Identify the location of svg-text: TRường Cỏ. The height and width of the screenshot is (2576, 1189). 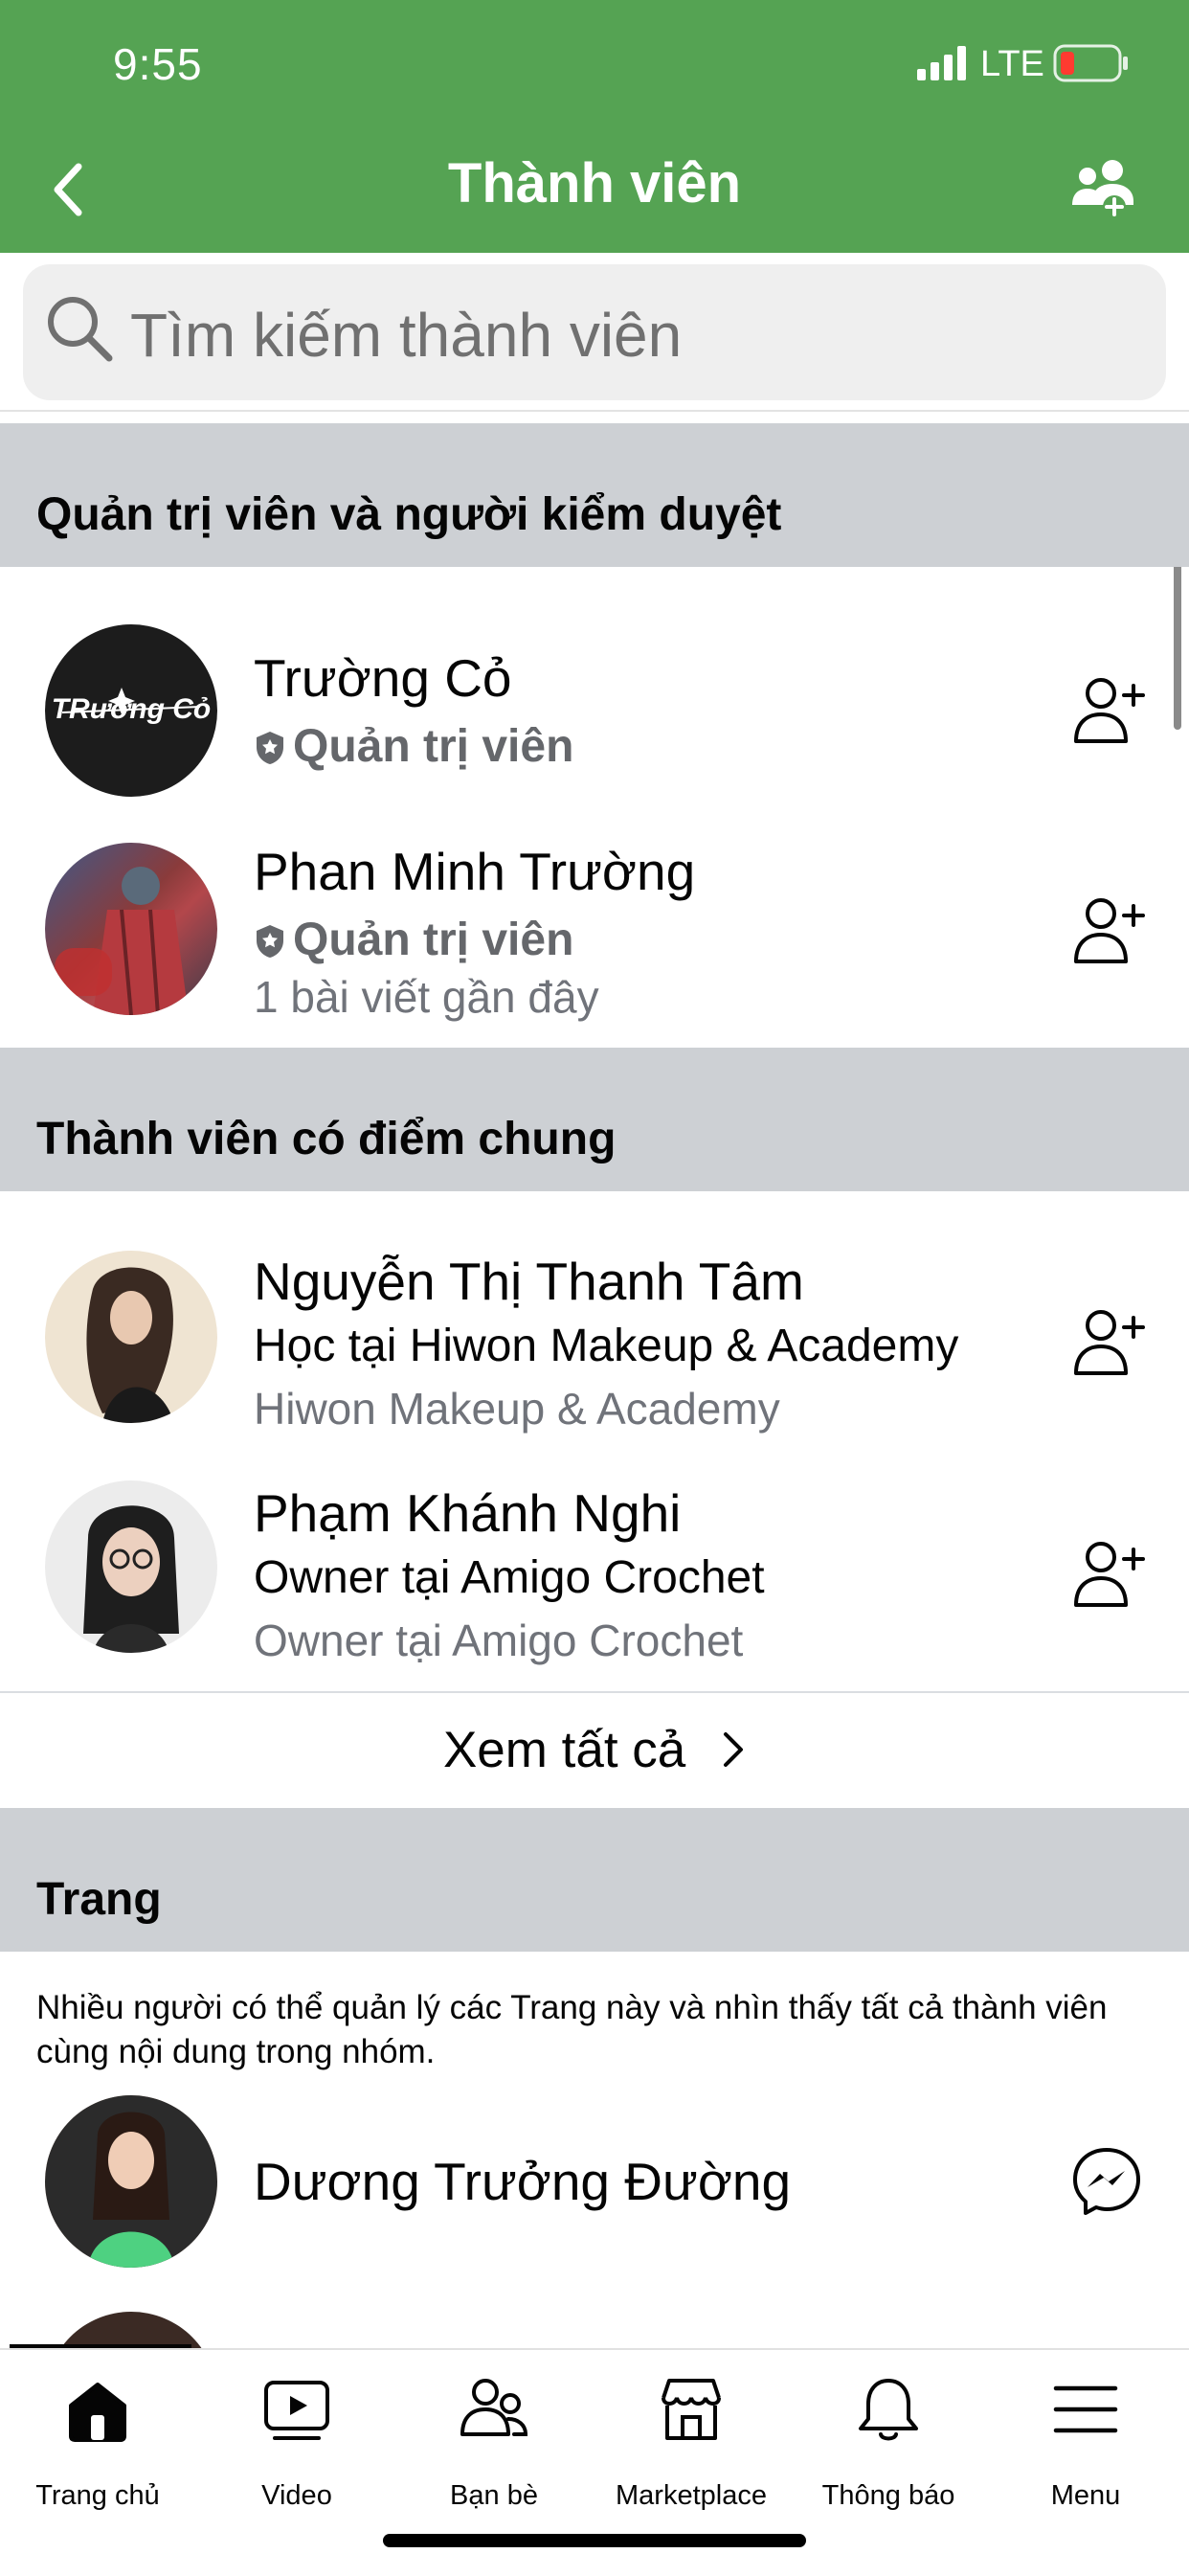
(132, 709).